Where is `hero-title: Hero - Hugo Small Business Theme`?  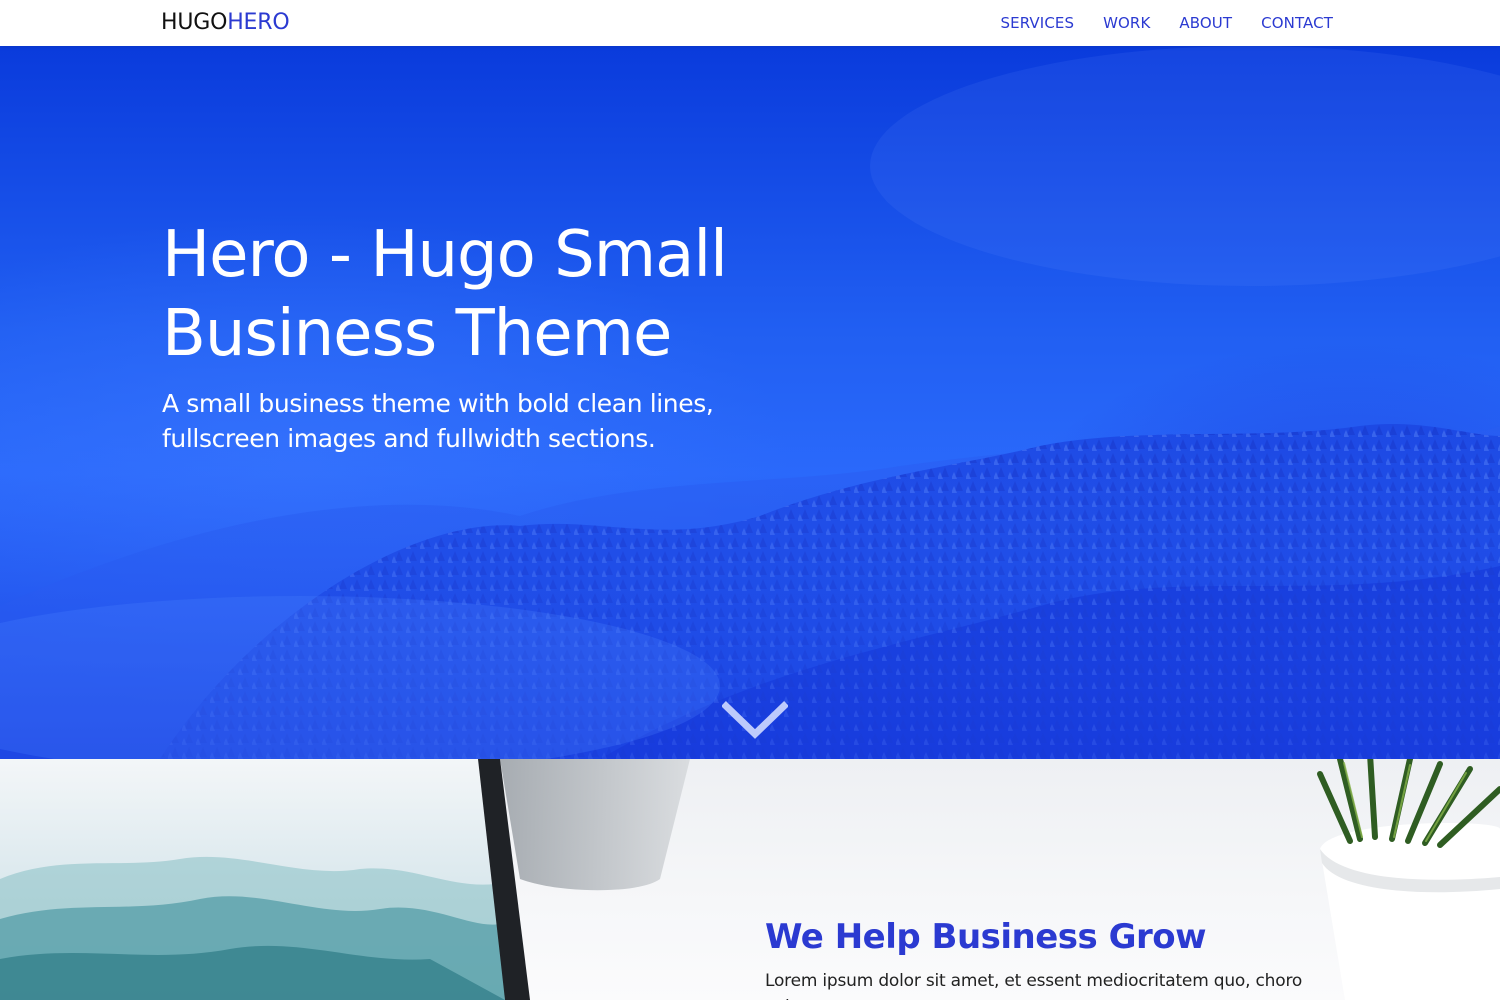 hero-title: Hero - Hugo Small Business Theme is located at coordinates (445, 294).